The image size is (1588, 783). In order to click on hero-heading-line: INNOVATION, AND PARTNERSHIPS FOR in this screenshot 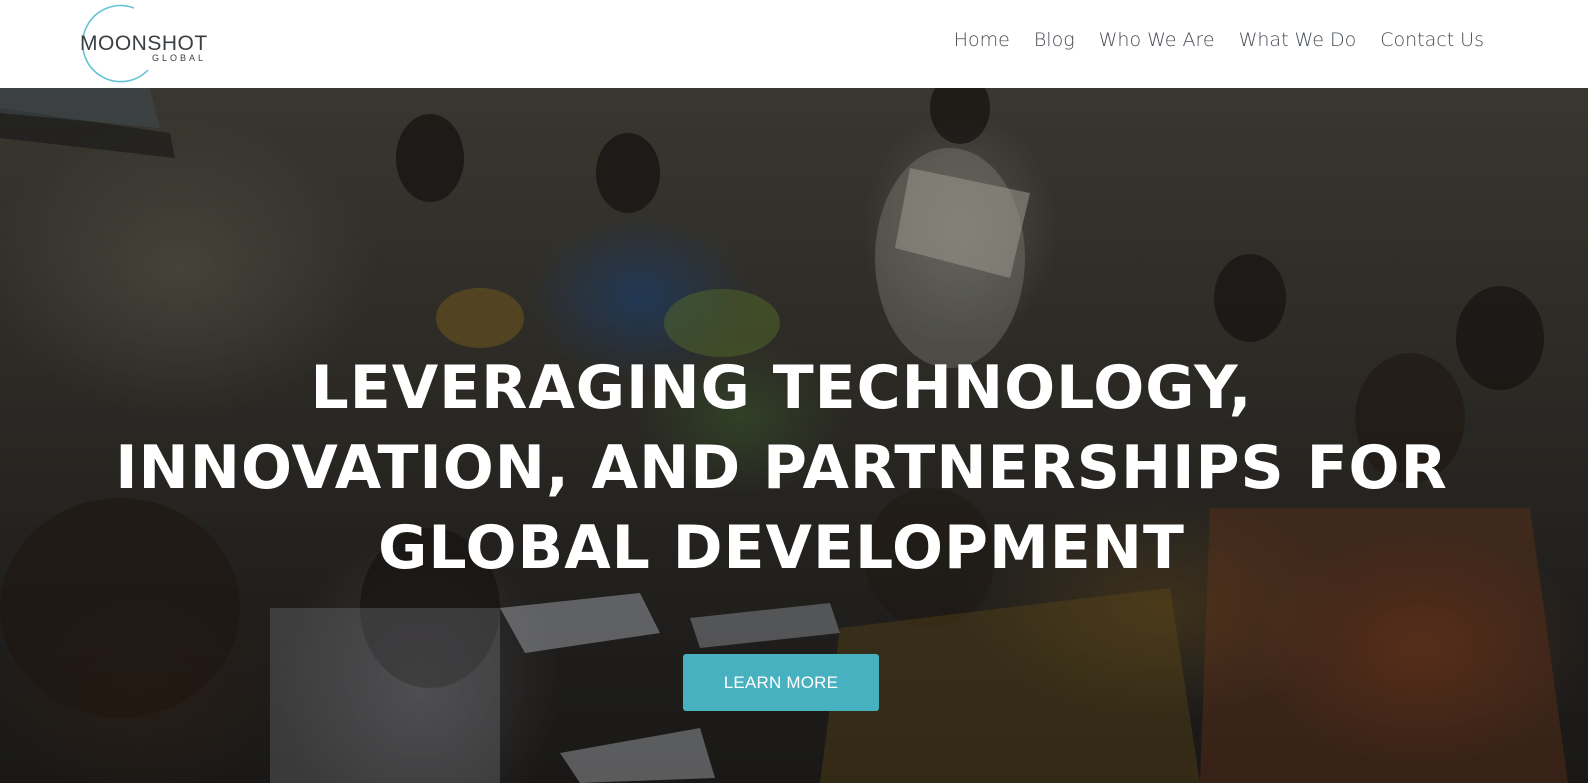, I will do `click(781, 468)`.